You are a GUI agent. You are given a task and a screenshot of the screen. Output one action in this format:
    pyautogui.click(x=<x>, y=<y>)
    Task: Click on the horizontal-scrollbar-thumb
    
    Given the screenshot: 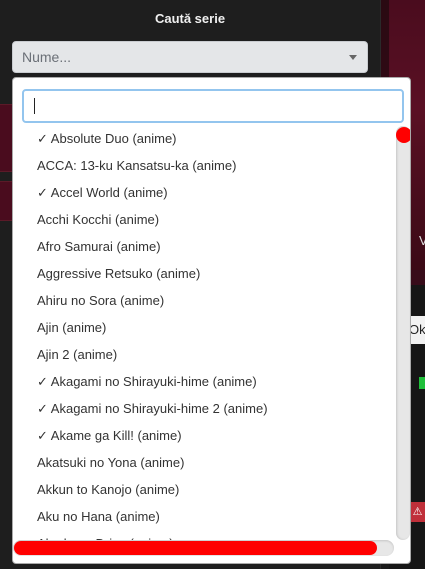 What is the action you would take?
    pyautogui.click(x=195, y=548)
    